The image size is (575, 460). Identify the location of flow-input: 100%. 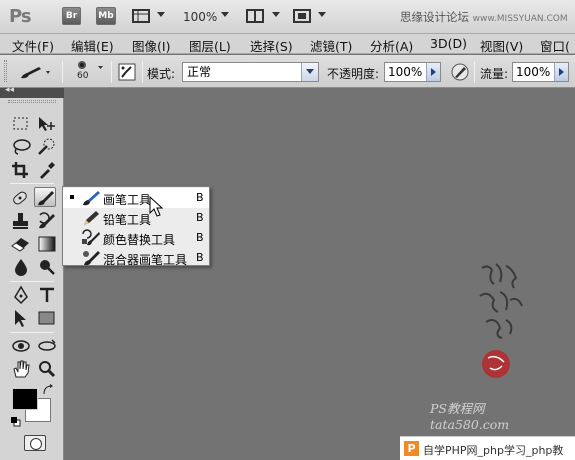
(540, 72).